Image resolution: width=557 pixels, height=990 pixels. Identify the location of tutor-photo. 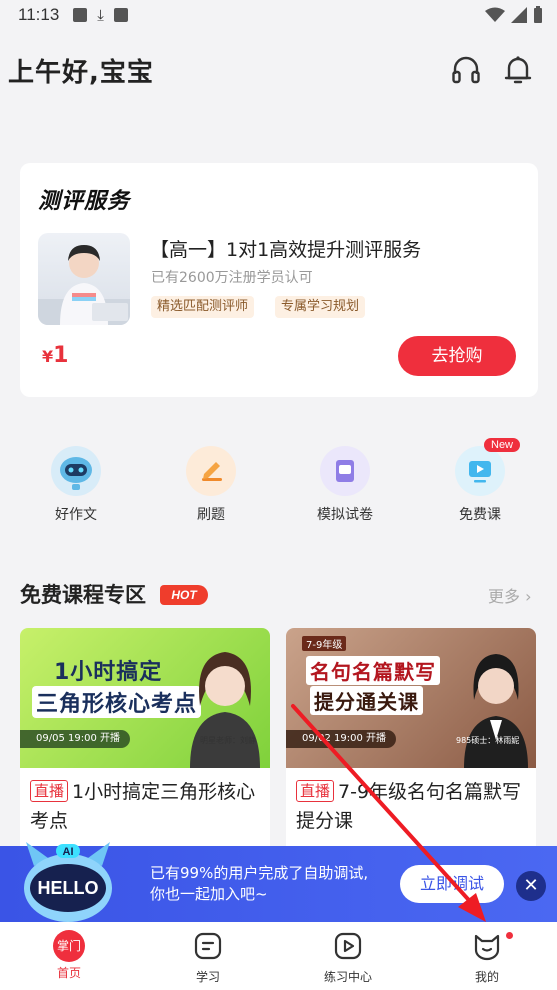
(84, 279).